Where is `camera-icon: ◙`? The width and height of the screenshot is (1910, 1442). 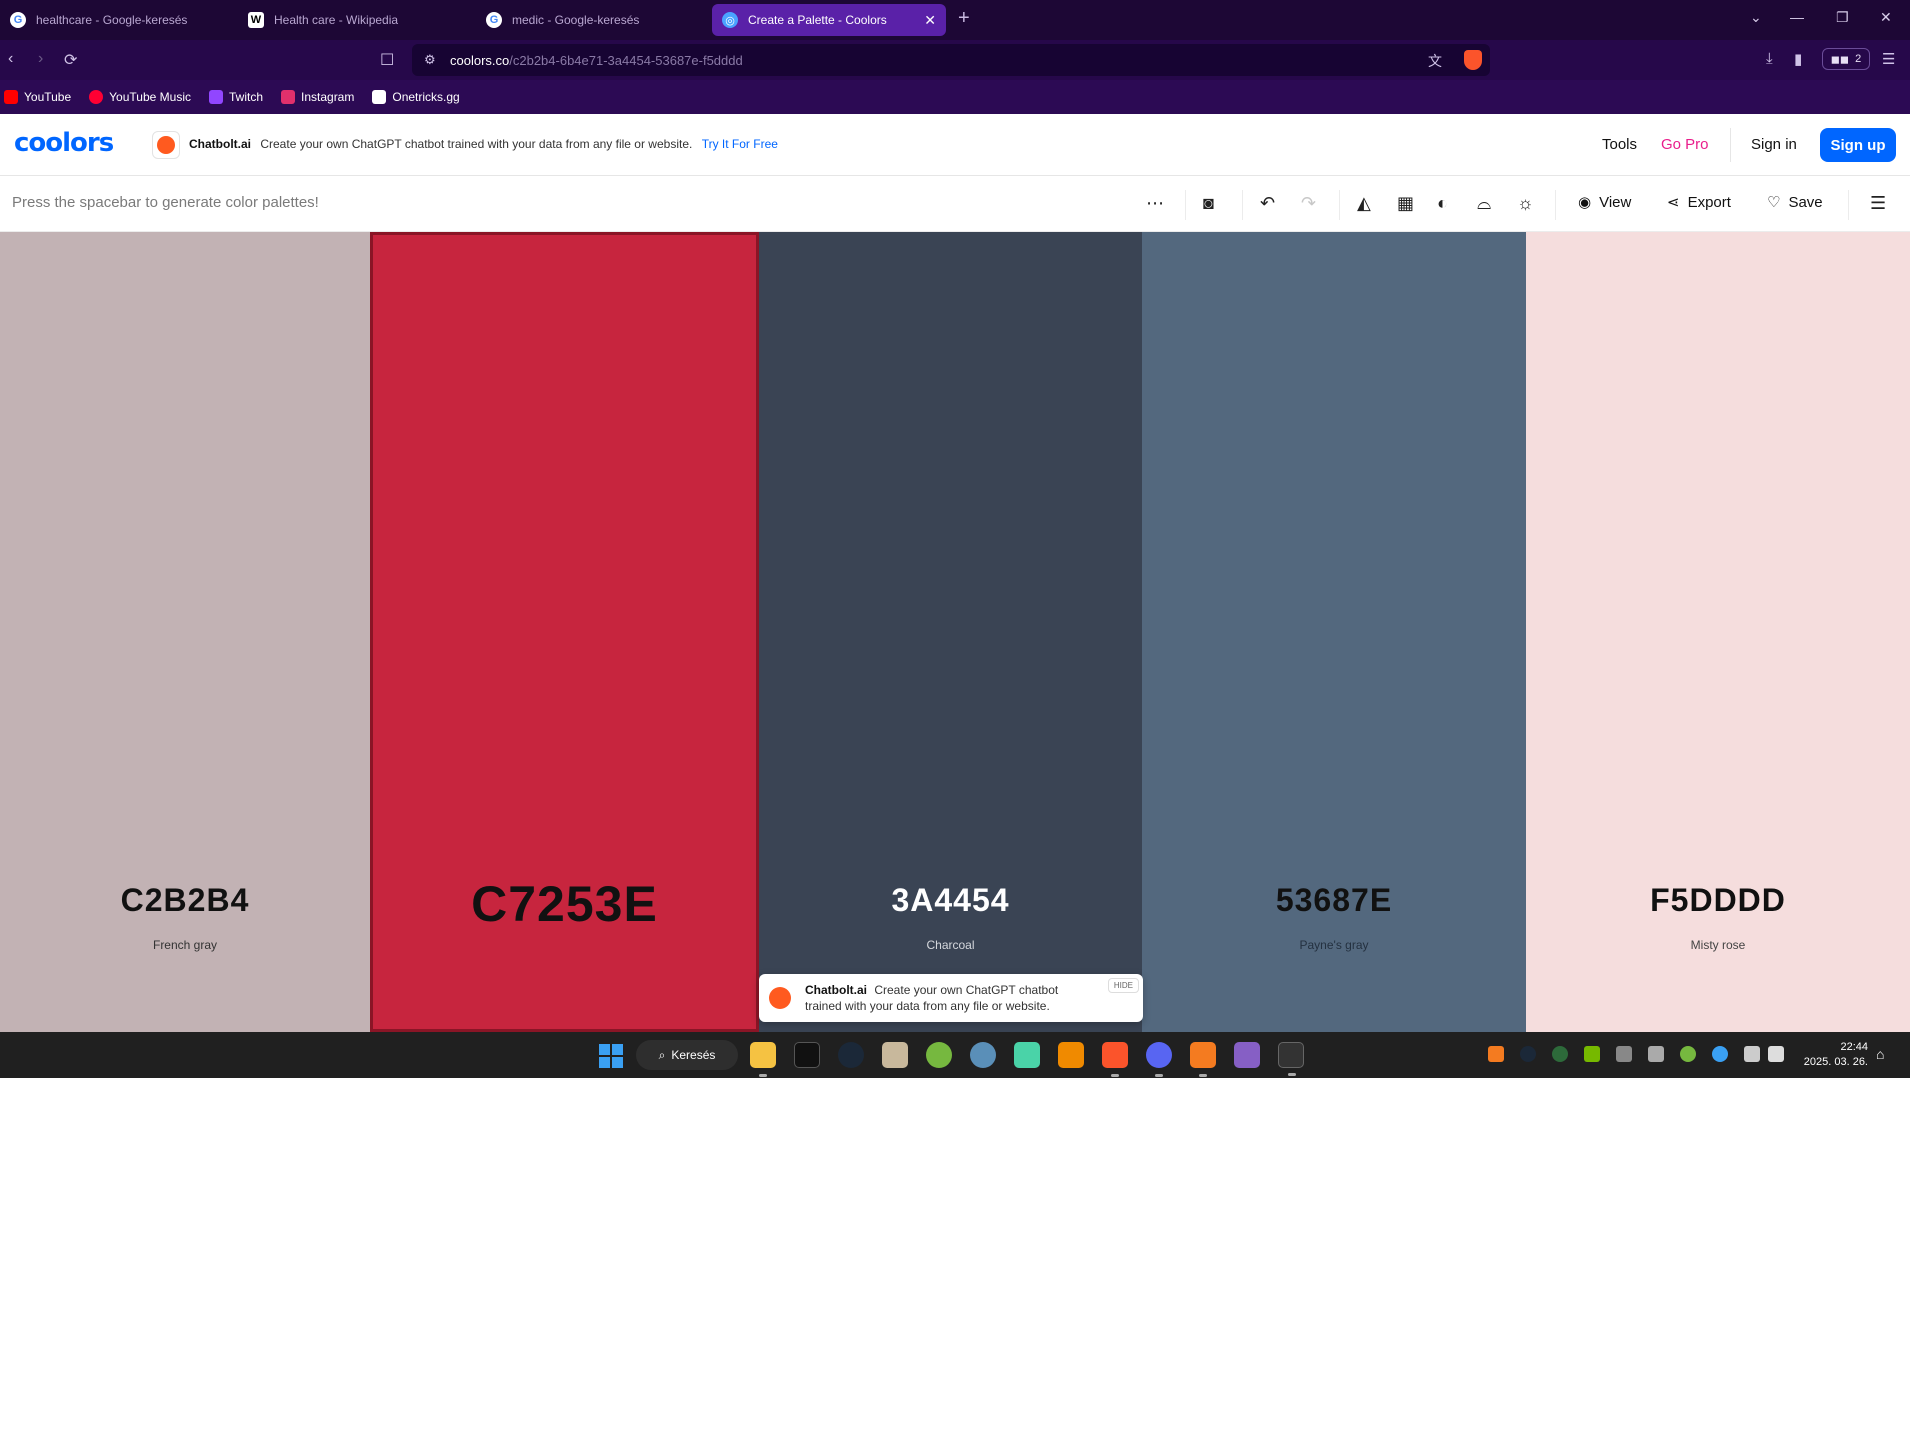
camera-icon: ◙ is located at coordinates (1208, 203).